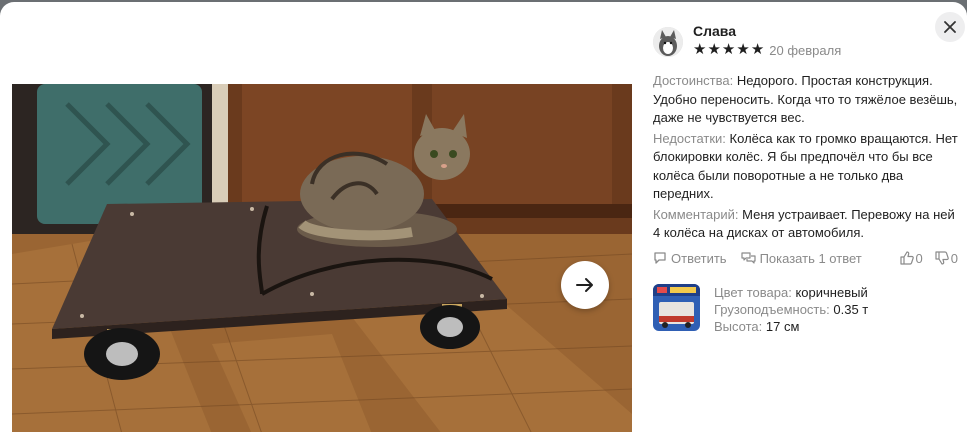  Describe the element at coordinates (753, 292) in the screenshot. I see `attr-color-key: Цвет товара:` at that location.